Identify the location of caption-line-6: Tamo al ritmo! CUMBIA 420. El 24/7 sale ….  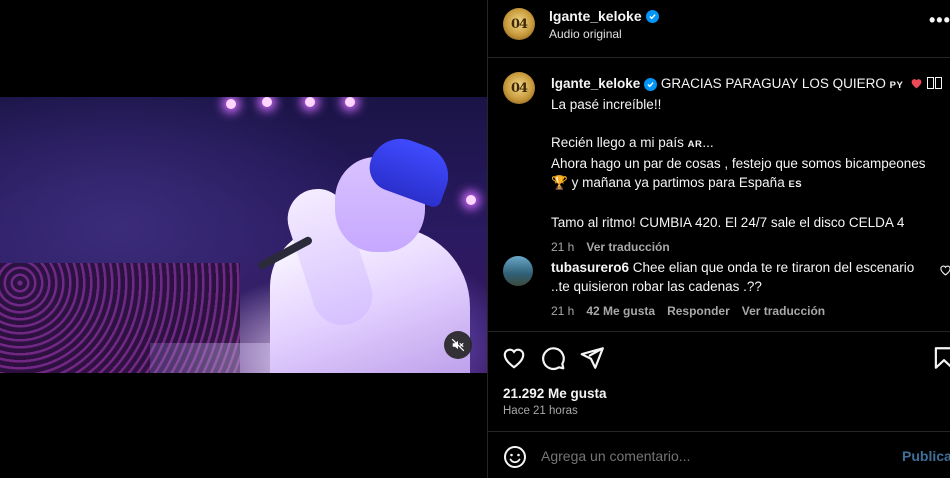
(728, 222).